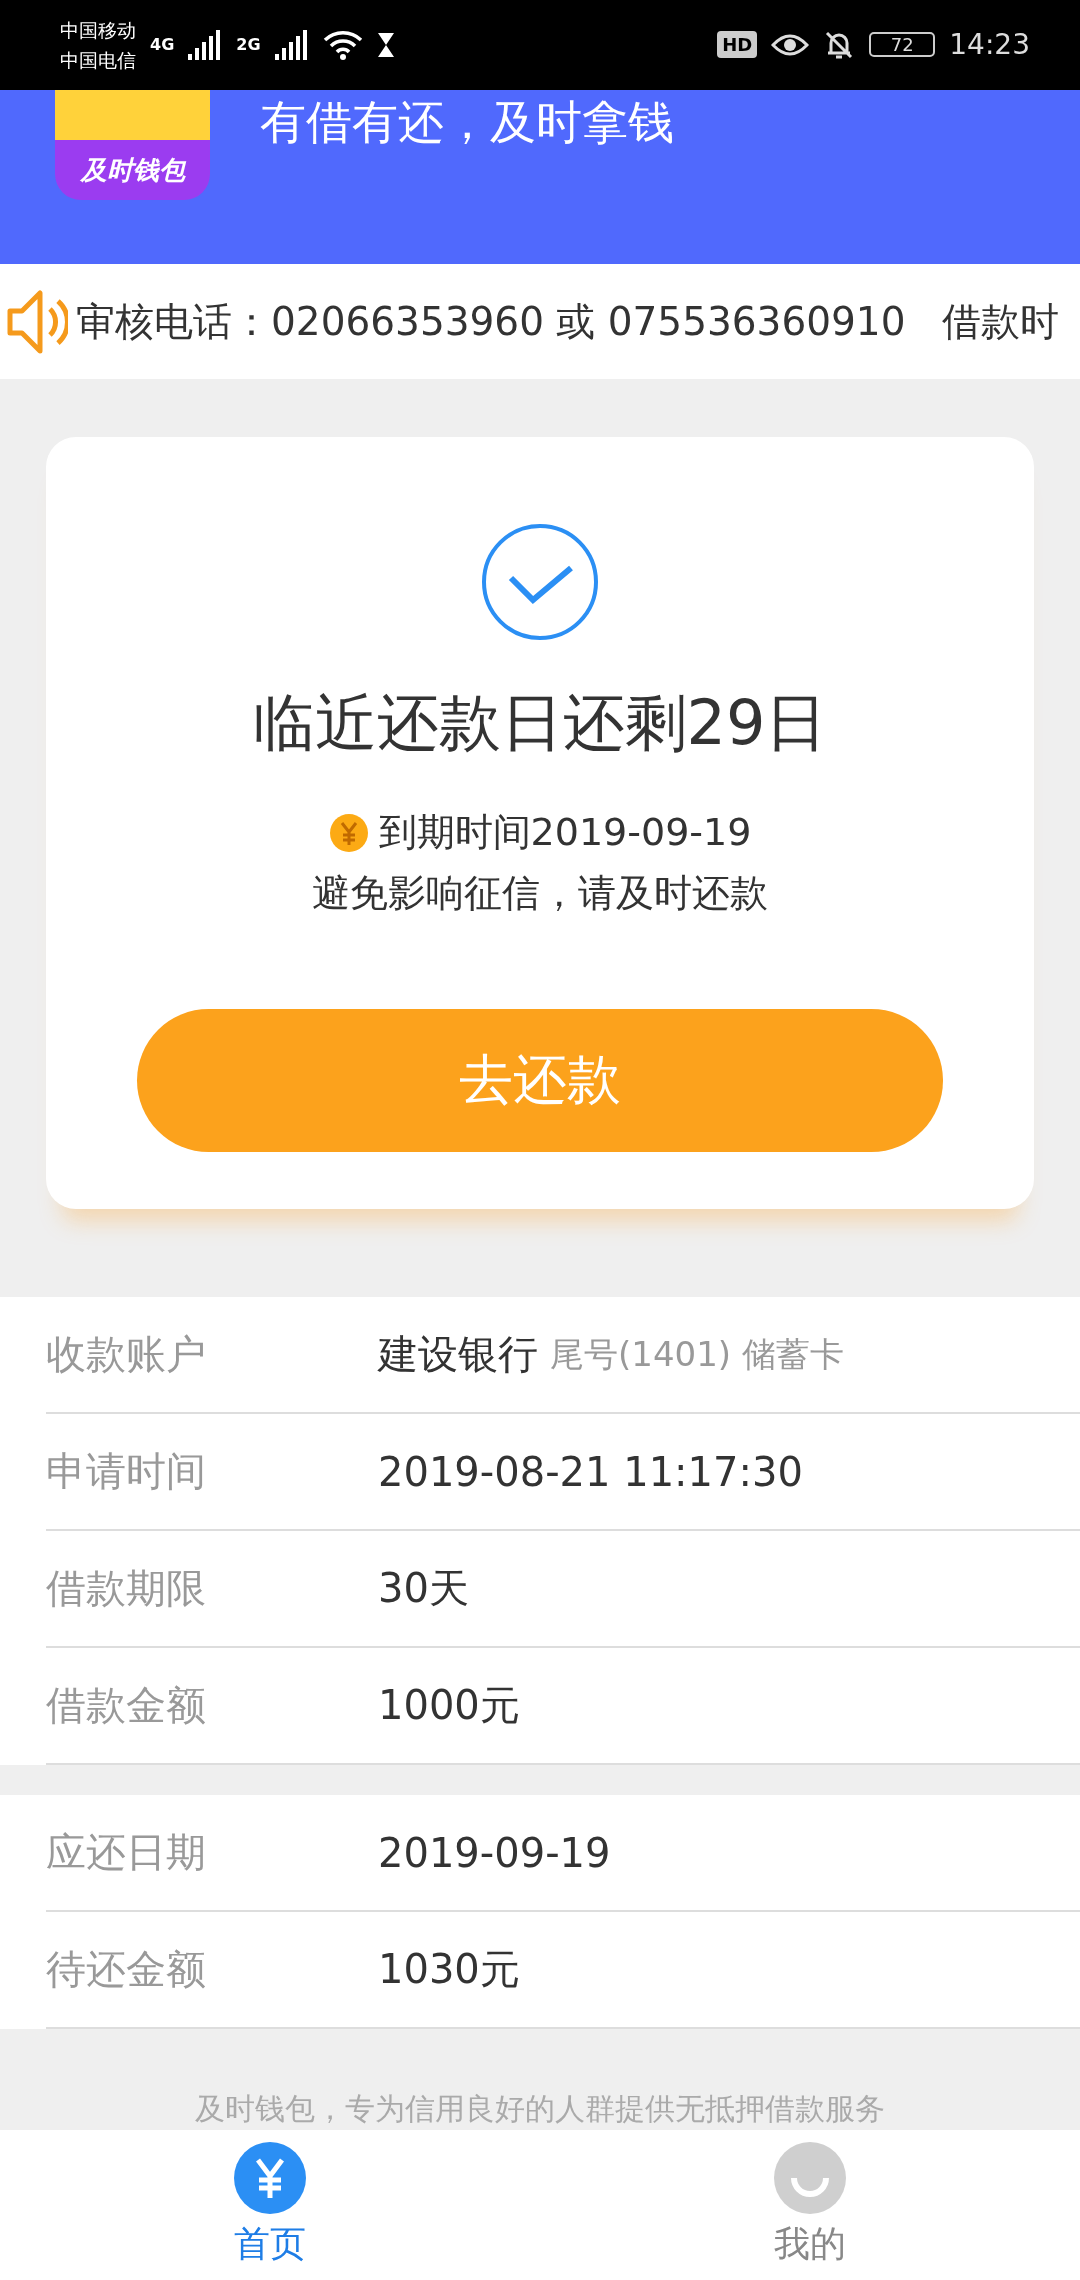 The width and height of the screenshot is (1080, 2280). Describe the element at coordinates (449, 1970) in the screenshot. I see `detail-value: 1030元` at that location.